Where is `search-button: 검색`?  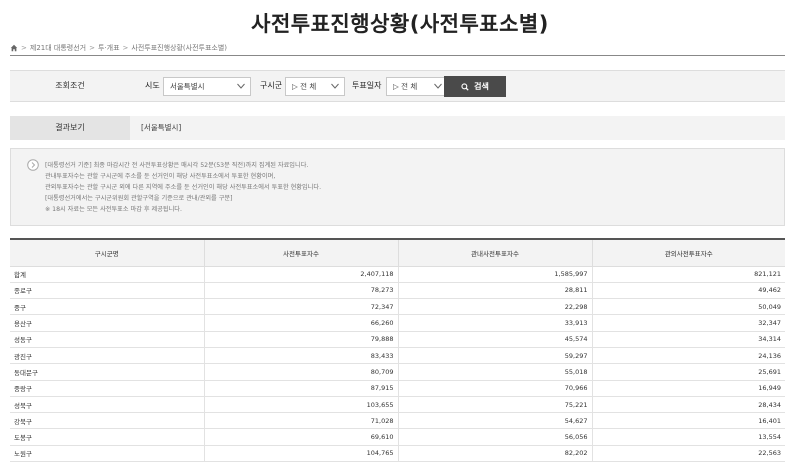 search-button: 검색 is located at coordinates (475, 86).